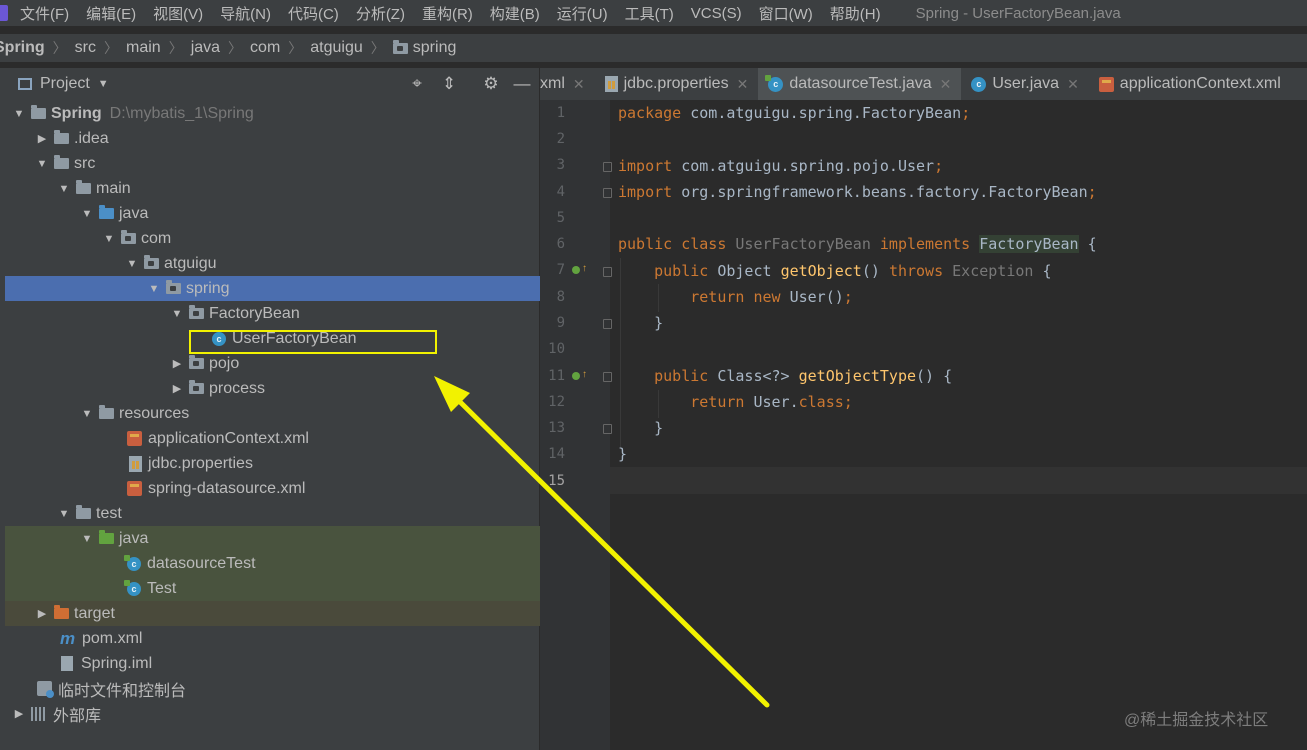 The height and width of the screenshot is (750, 1307). Describe the element at coordinates (607, 547) in the screenshot. I see `annotation-arrow-shaft` at that location.